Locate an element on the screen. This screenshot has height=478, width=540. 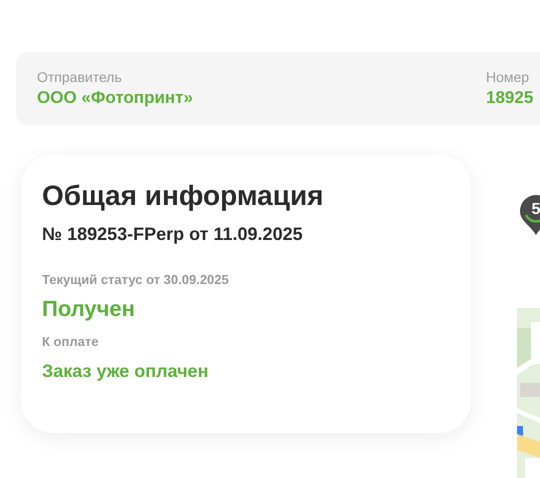
payment-label: К оплате is located at coordinates (70, 342).